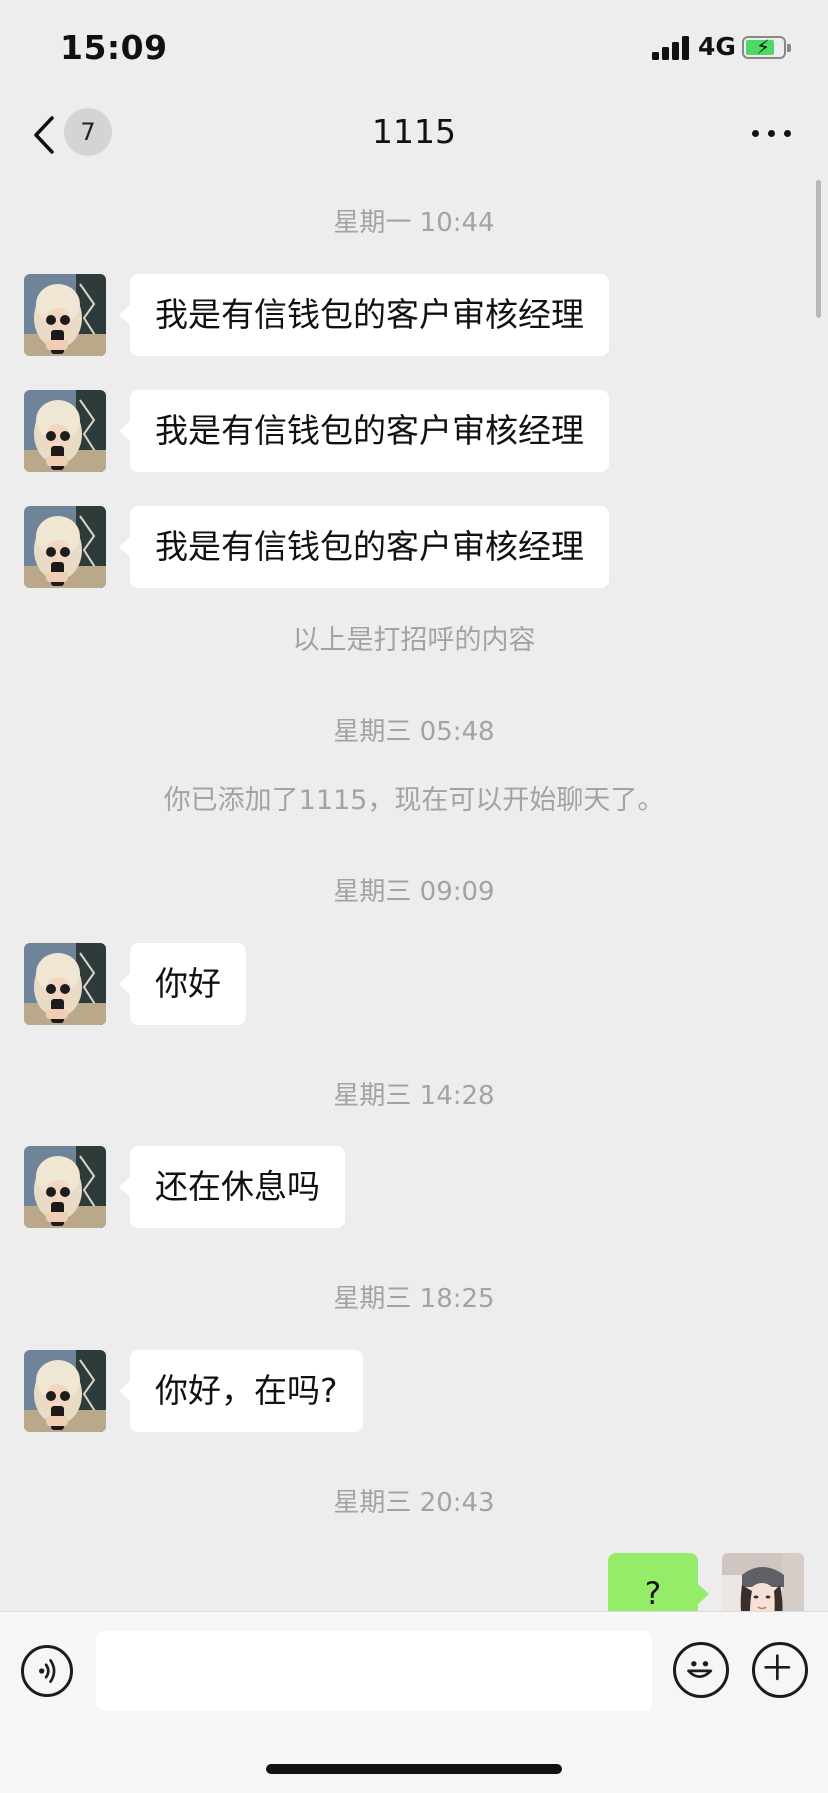 The image size is (828, 1793). I want to click on message-timestamp: 星期三 20:43, so click(414, 1503).